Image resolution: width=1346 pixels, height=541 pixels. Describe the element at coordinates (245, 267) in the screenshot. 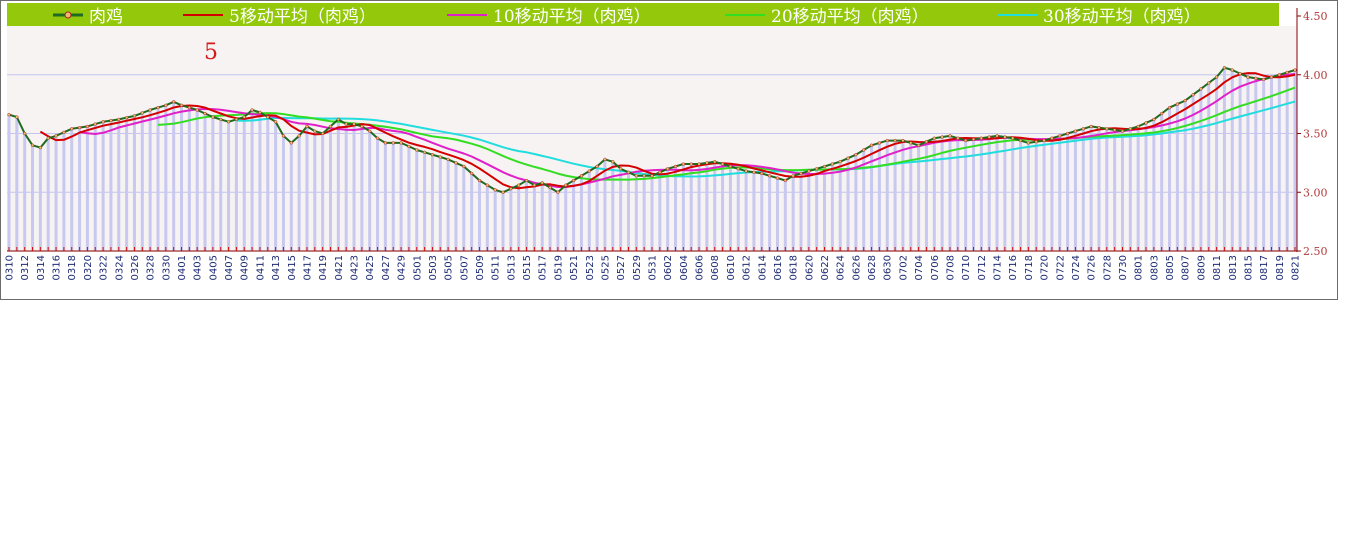

I see `x-tick-label: 0409` at that location.